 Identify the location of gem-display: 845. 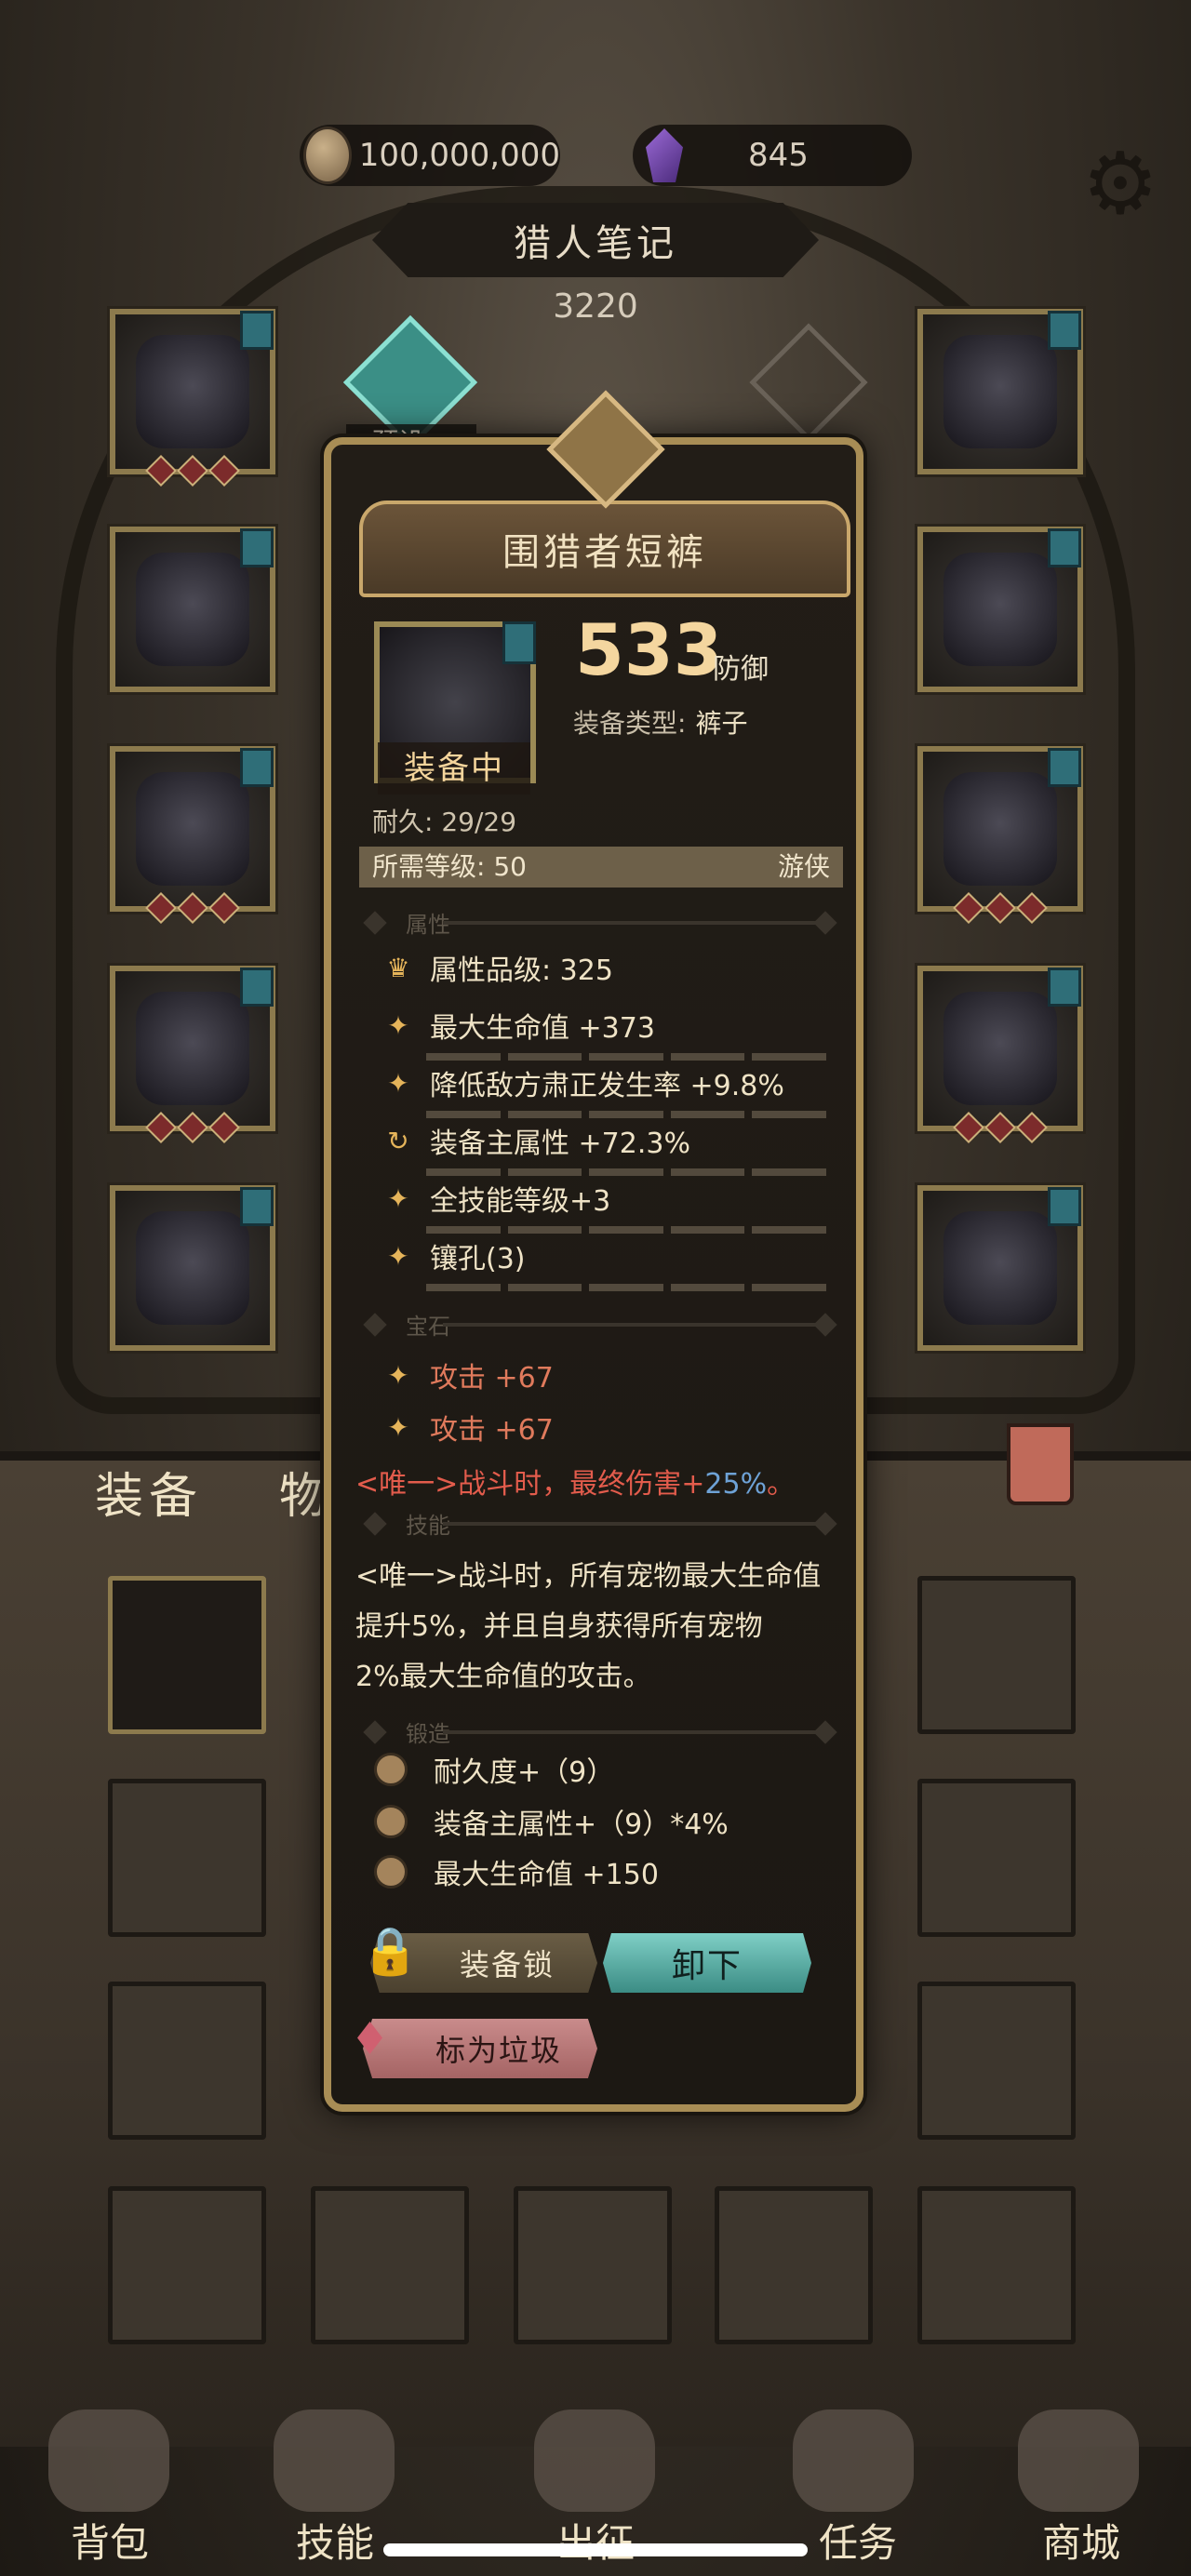
(772, 155).